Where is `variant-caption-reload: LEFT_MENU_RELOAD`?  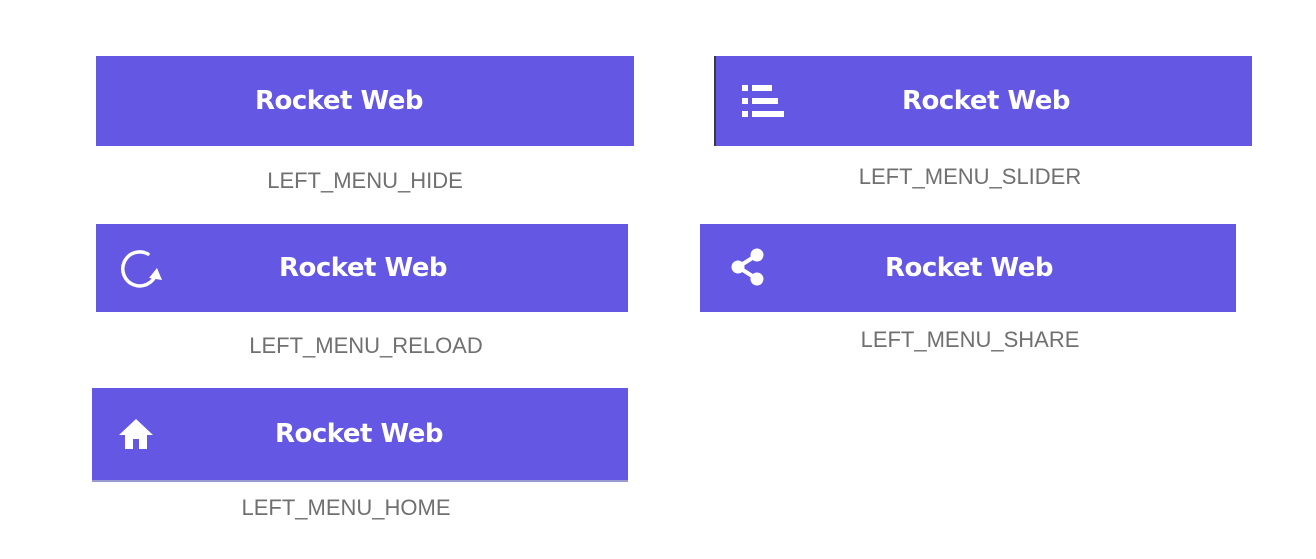
variant-caption-reload: LEFT_MENU_RELOAD is located at coordinates (366, 345).